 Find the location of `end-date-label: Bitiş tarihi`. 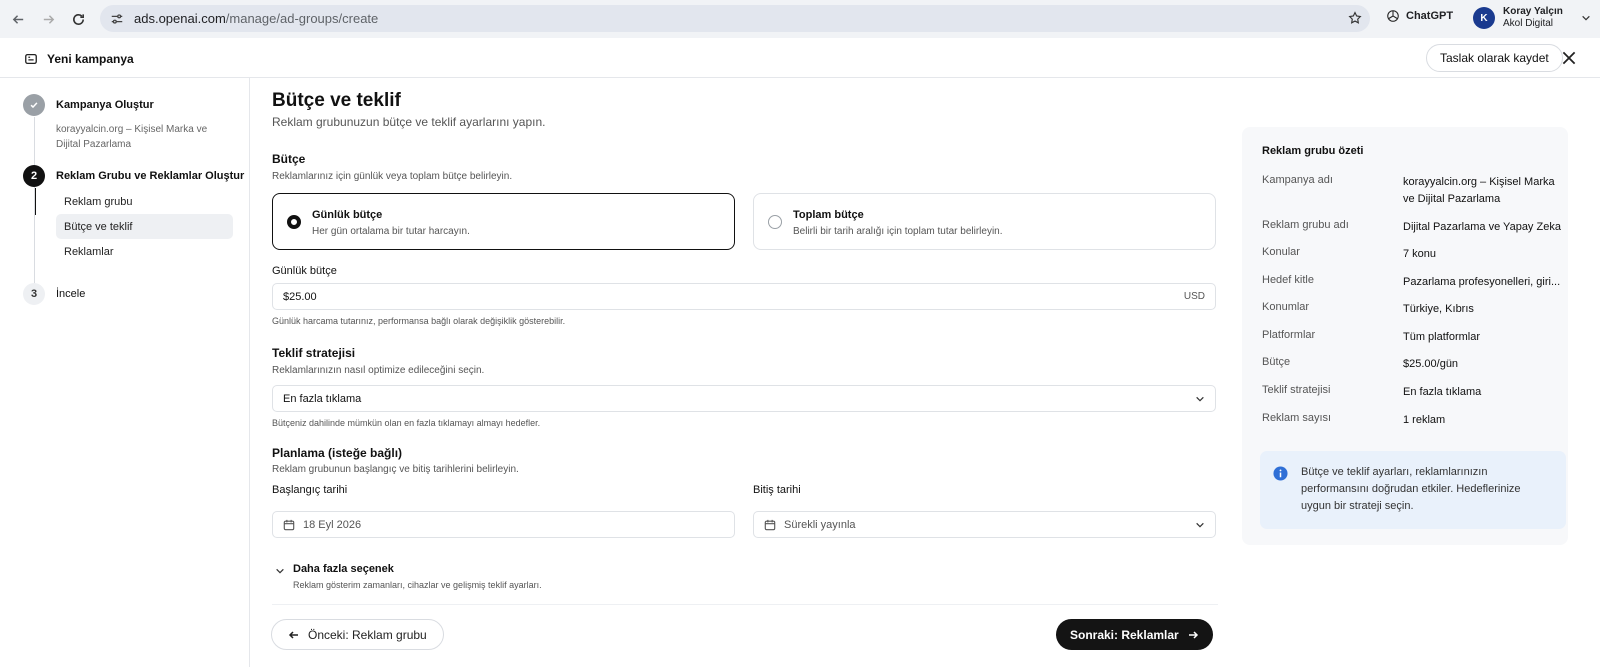

end-date-label: Bitiş tarihi is located at coordinates (777, 490).